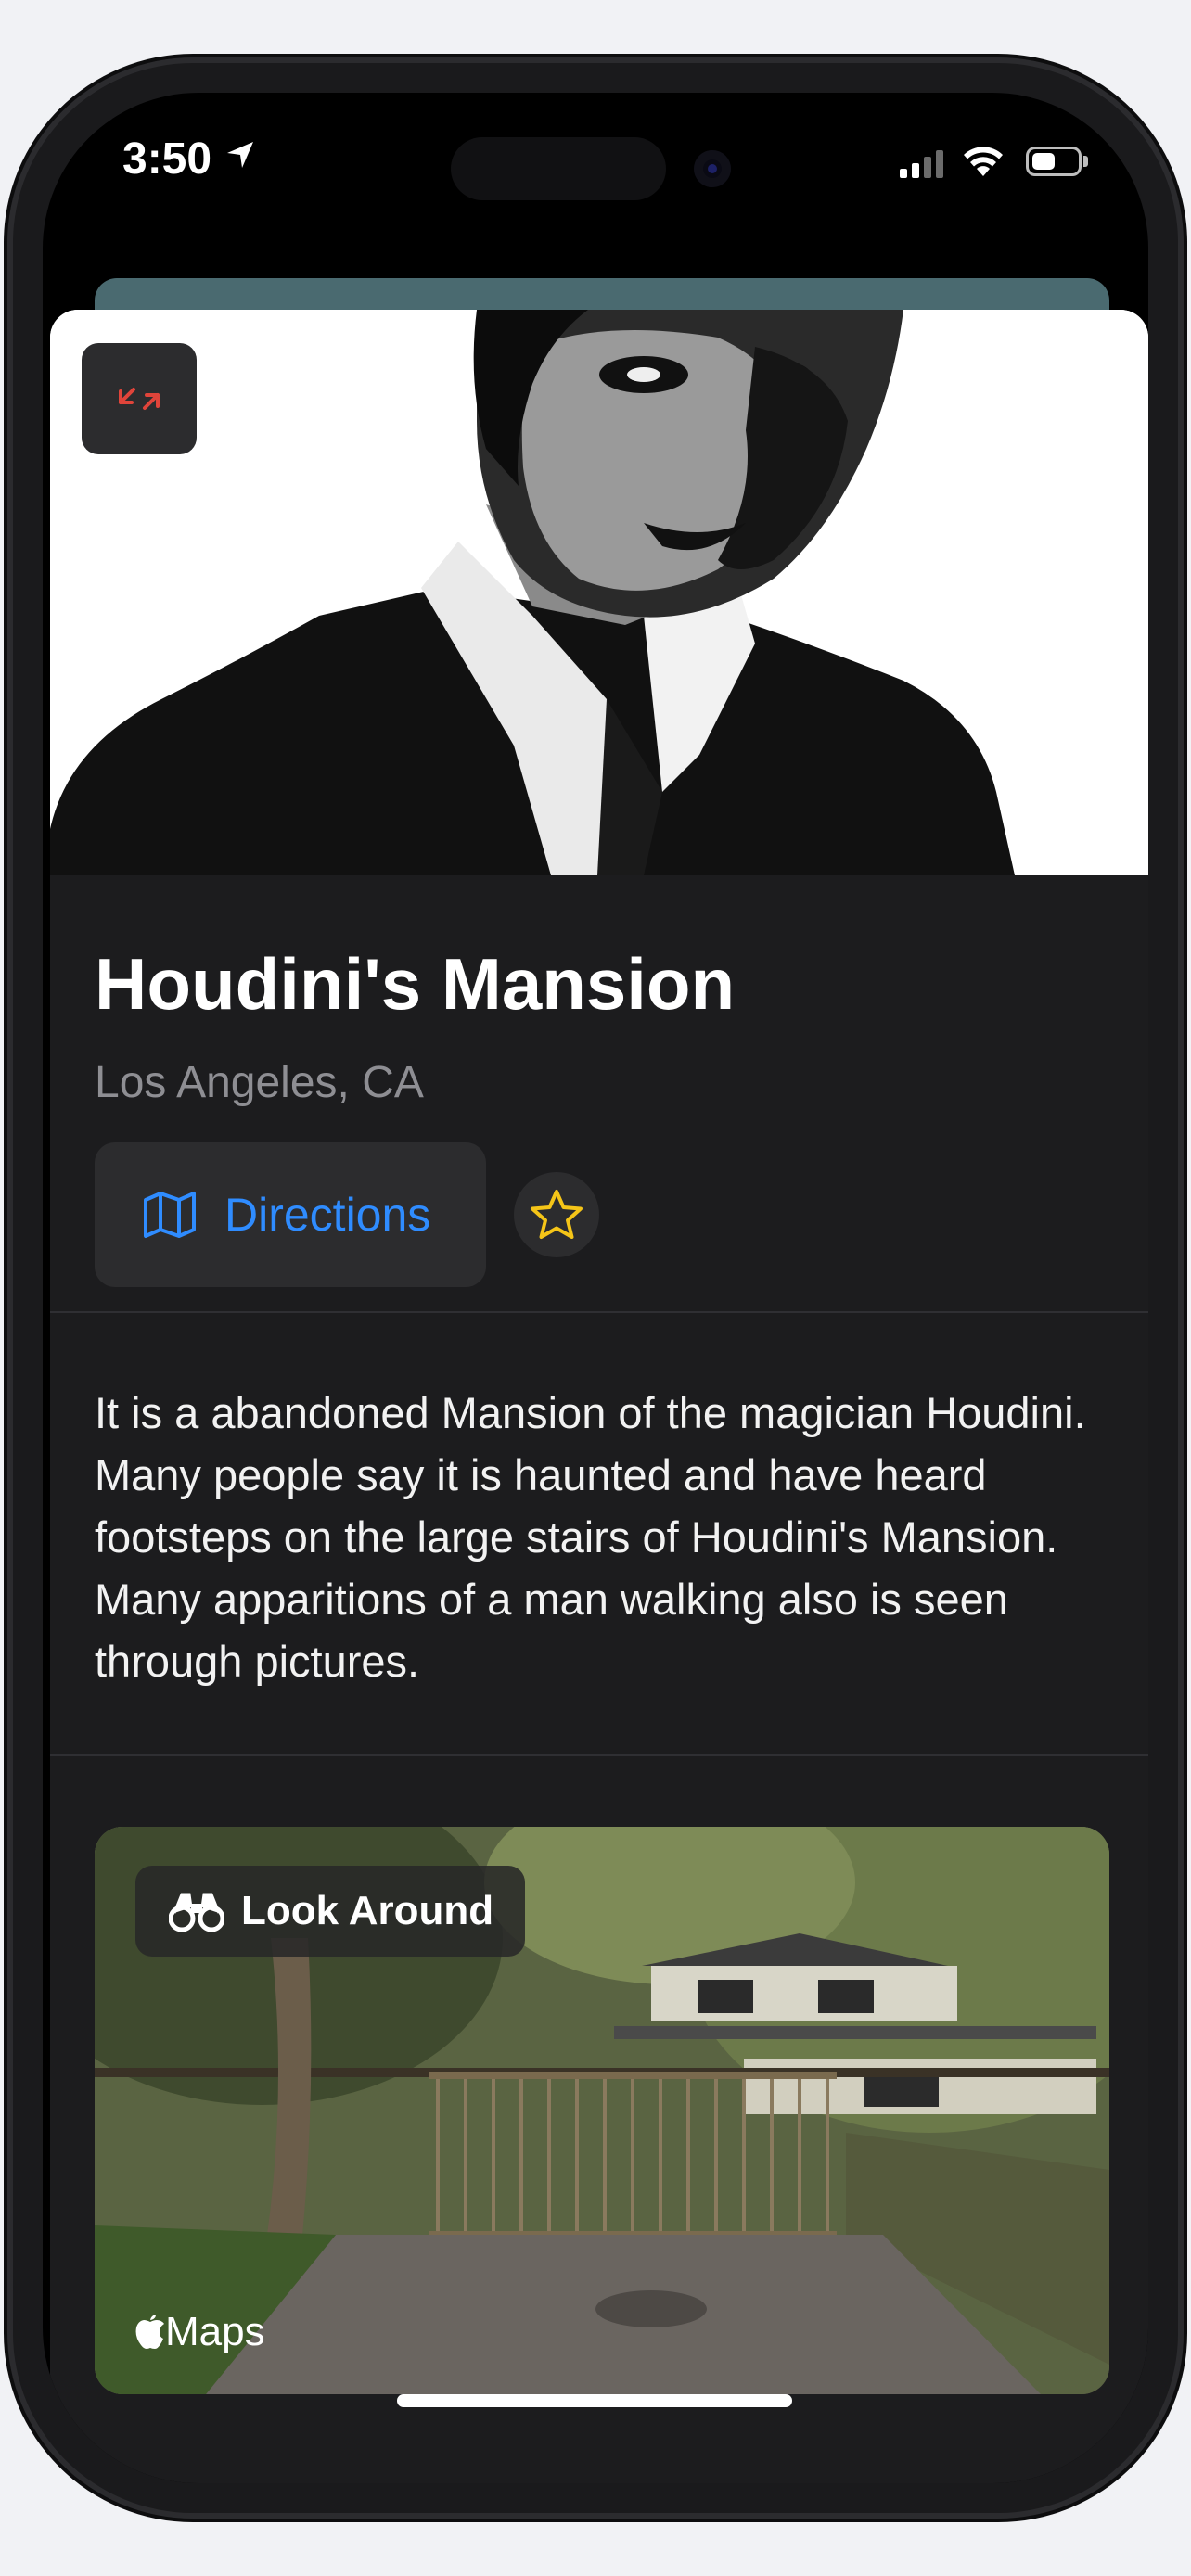  Describe the element at coordinates (1043, 161) in the screenshot. I see `battery-level` at that location.